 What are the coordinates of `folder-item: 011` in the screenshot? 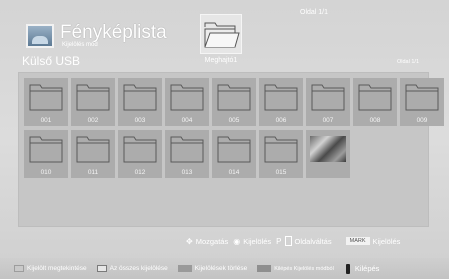 It's located at (93, 154).